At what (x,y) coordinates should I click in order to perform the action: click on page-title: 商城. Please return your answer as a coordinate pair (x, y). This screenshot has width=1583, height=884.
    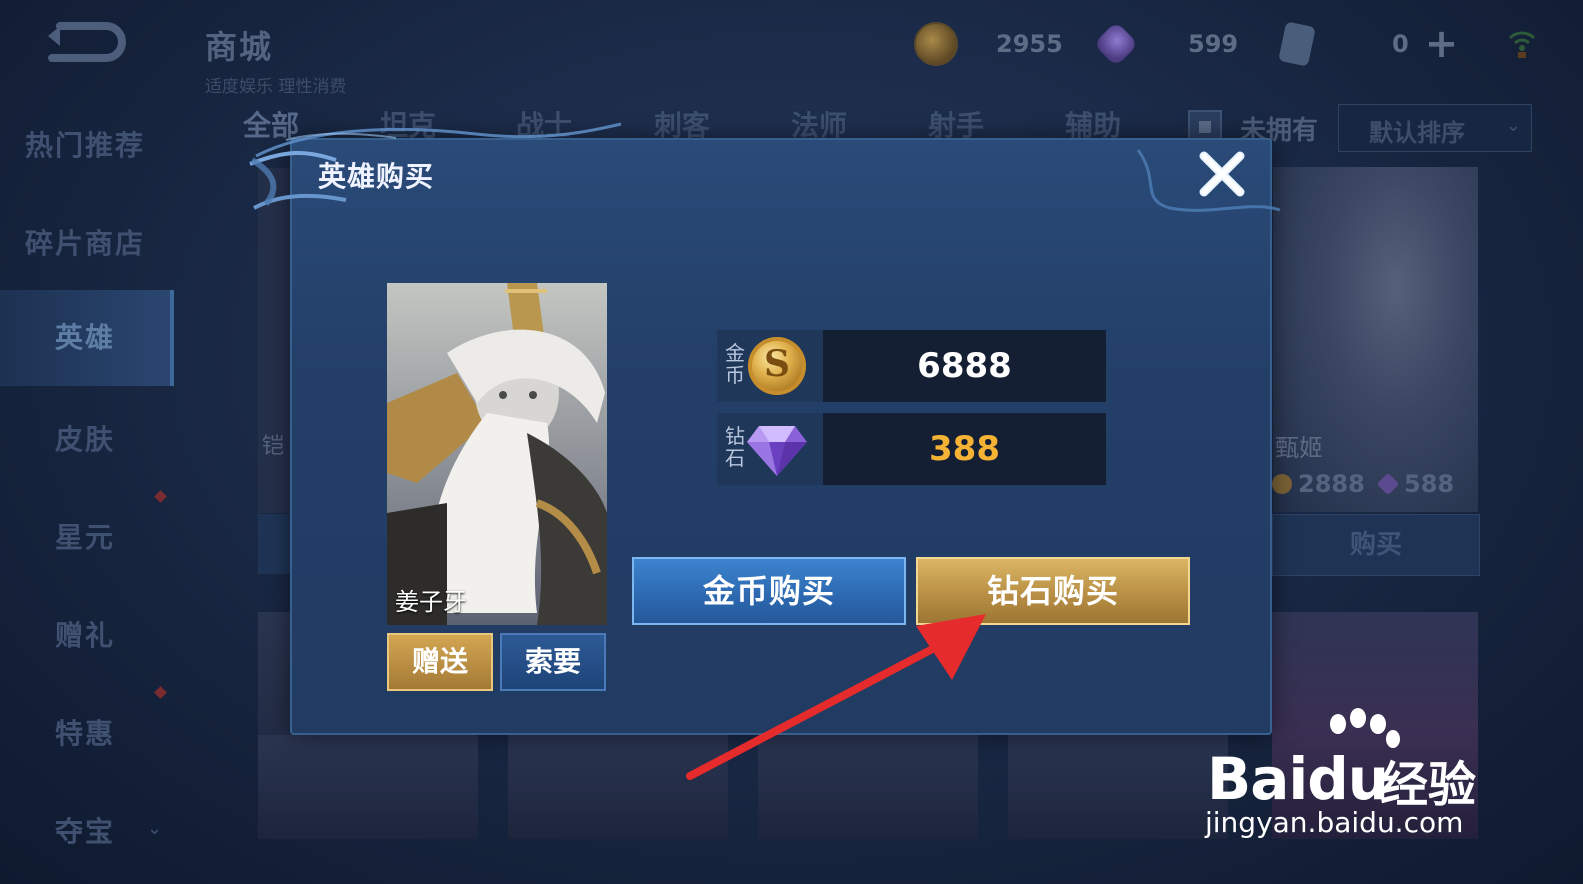
    Looking at the image, I should click on (239, 47).